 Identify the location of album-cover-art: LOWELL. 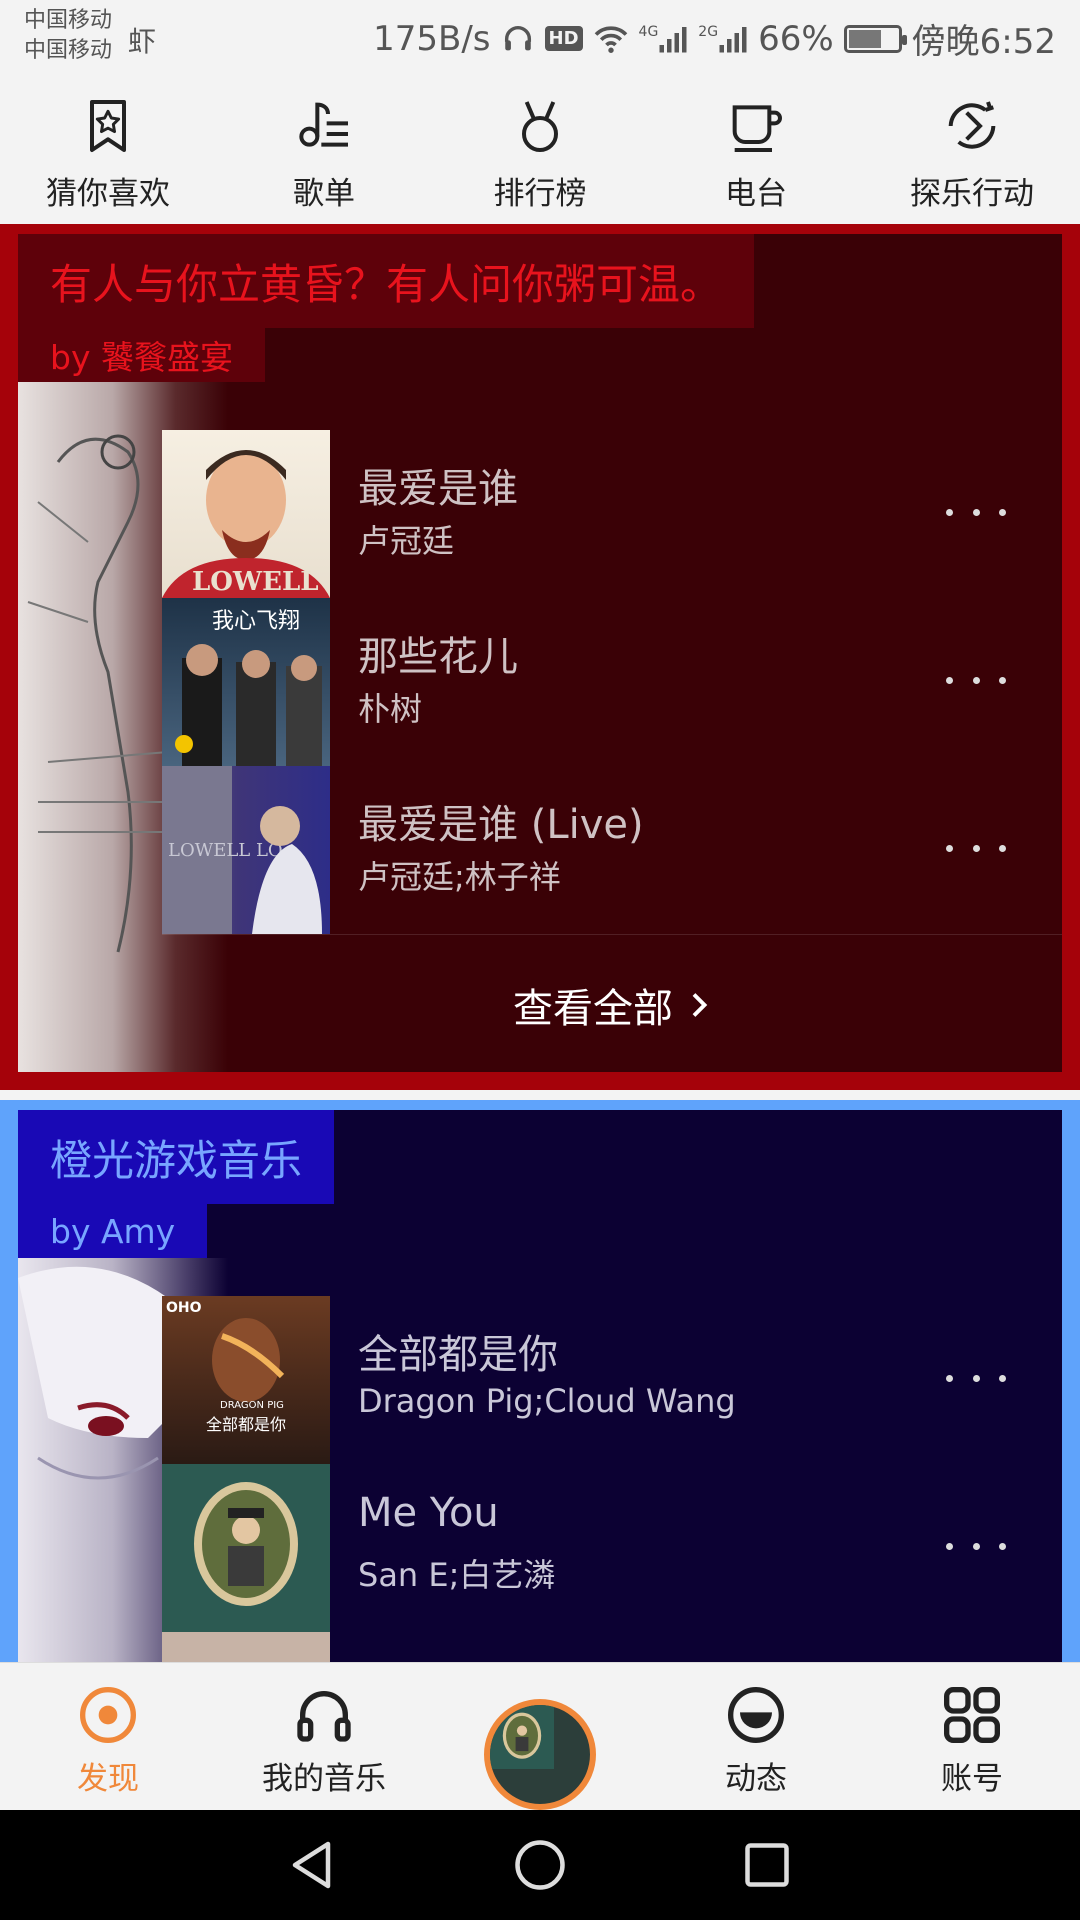
(246, 524).